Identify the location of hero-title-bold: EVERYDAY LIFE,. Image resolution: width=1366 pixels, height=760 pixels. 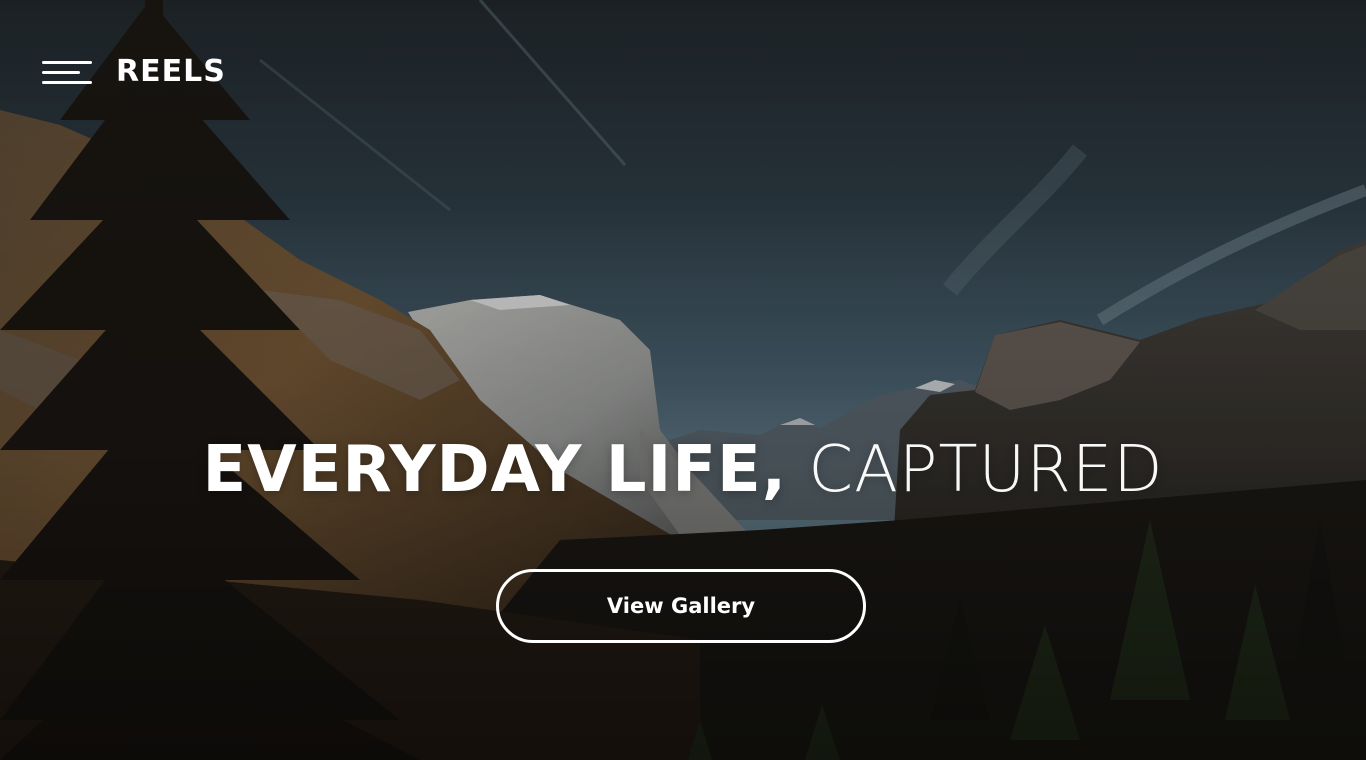
(495, 470).